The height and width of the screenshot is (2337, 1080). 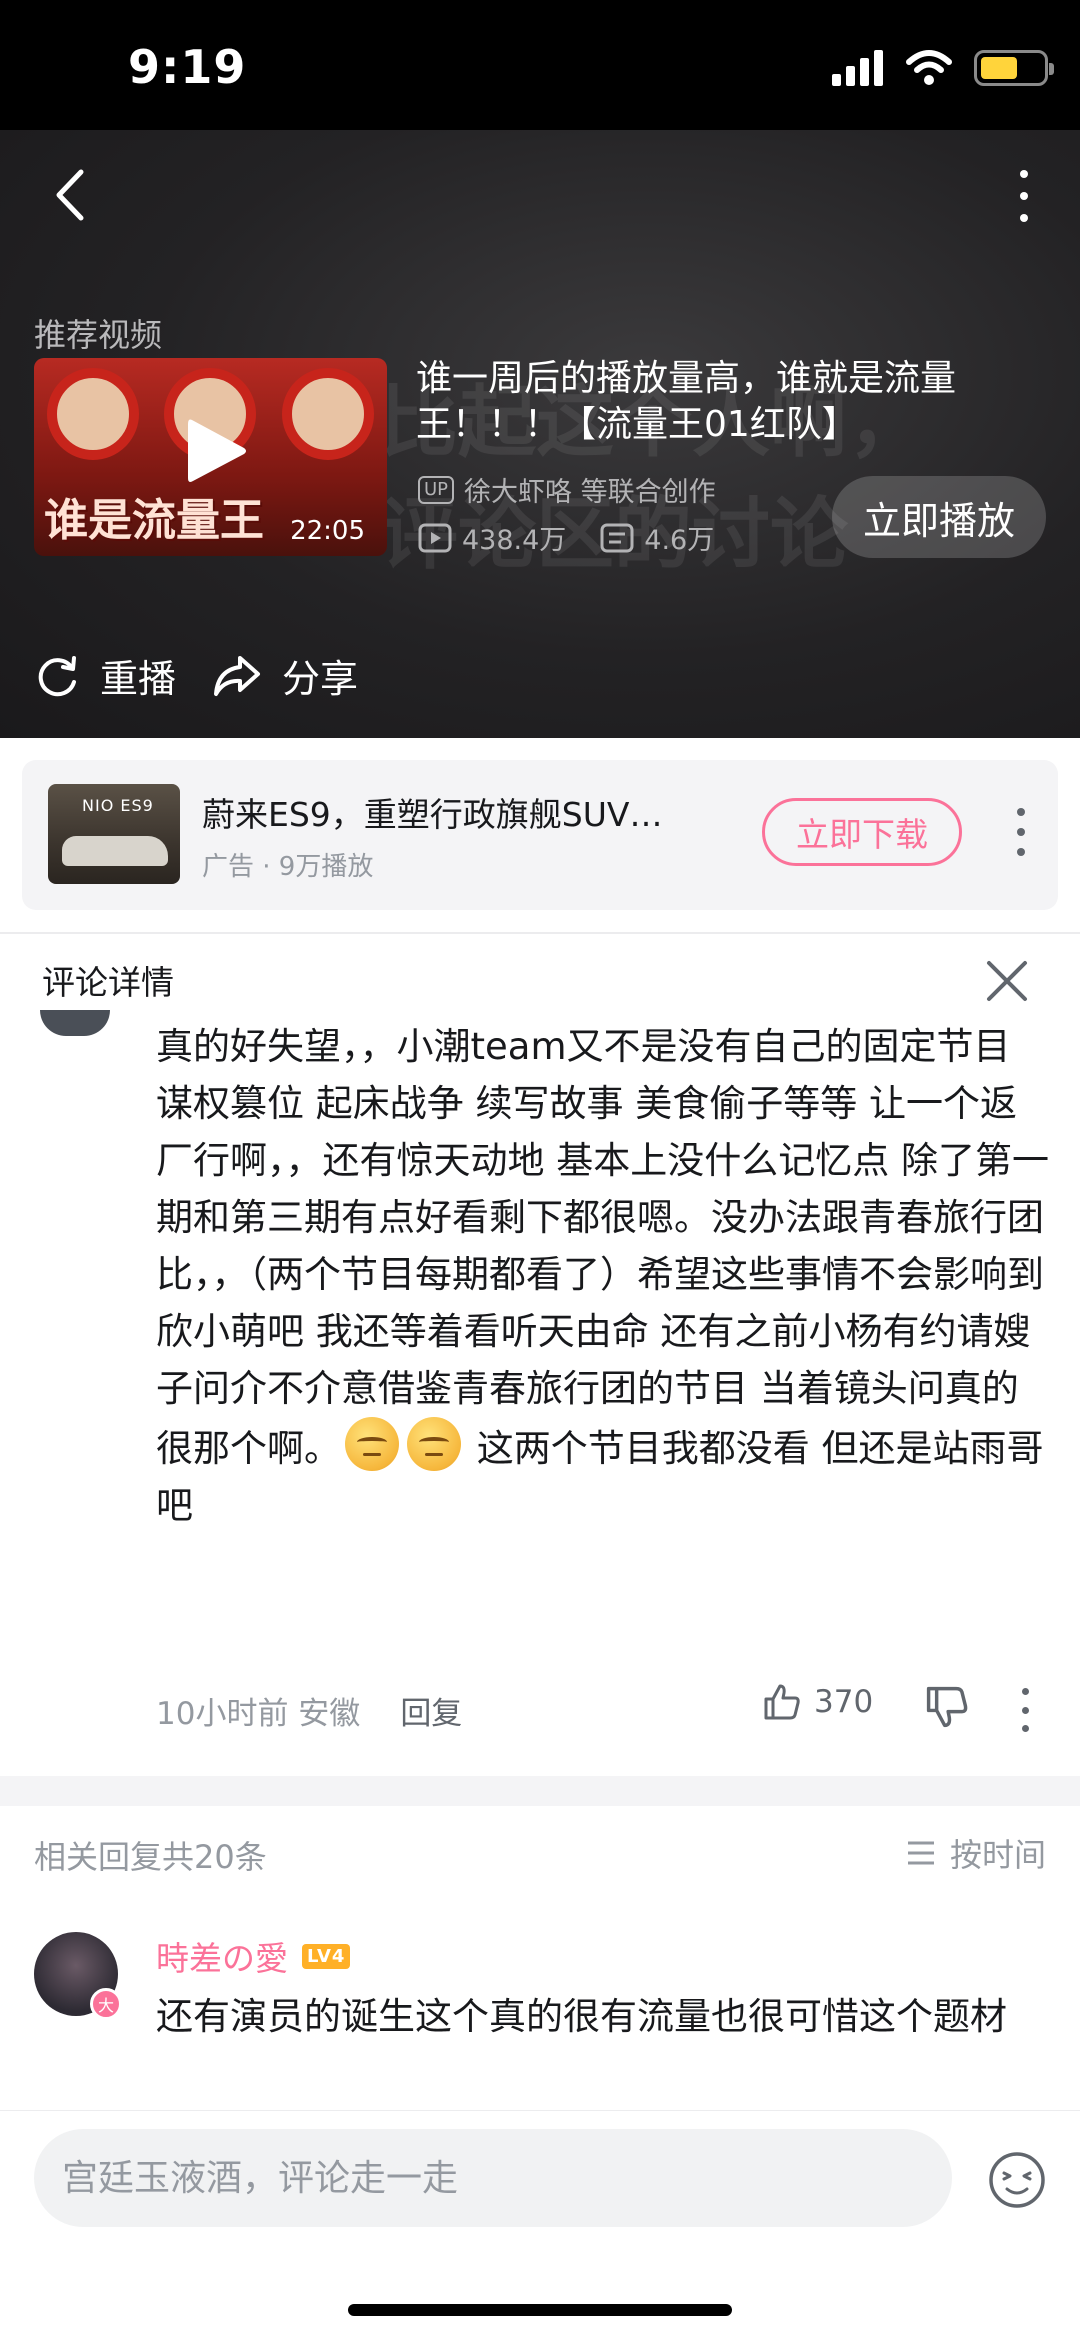 I want to click on user-badge: 大, so click(x=106, y=2004).